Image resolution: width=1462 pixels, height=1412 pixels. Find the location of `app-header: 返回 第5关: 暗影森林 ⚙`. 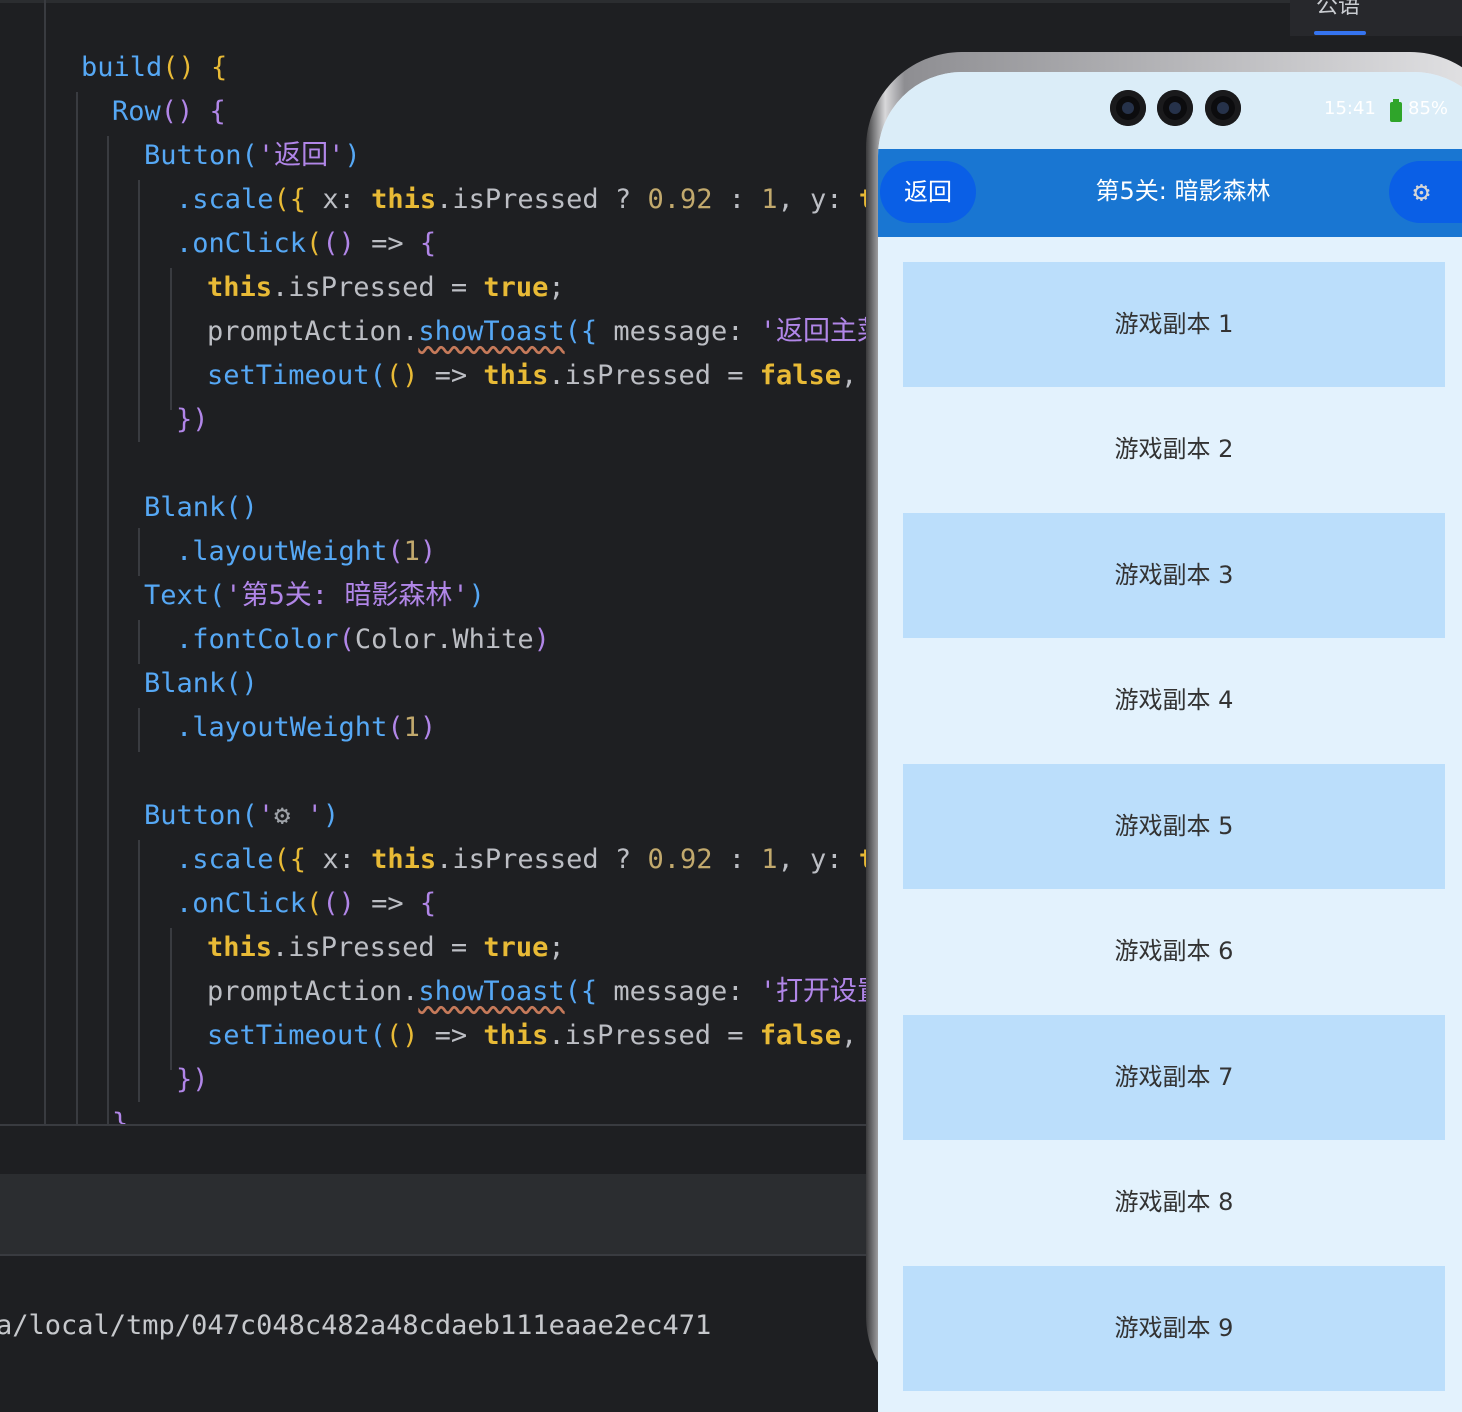

app-header: 返回 第5关: 暗影森林 ⚙ is located at coordinates (1170, 193).